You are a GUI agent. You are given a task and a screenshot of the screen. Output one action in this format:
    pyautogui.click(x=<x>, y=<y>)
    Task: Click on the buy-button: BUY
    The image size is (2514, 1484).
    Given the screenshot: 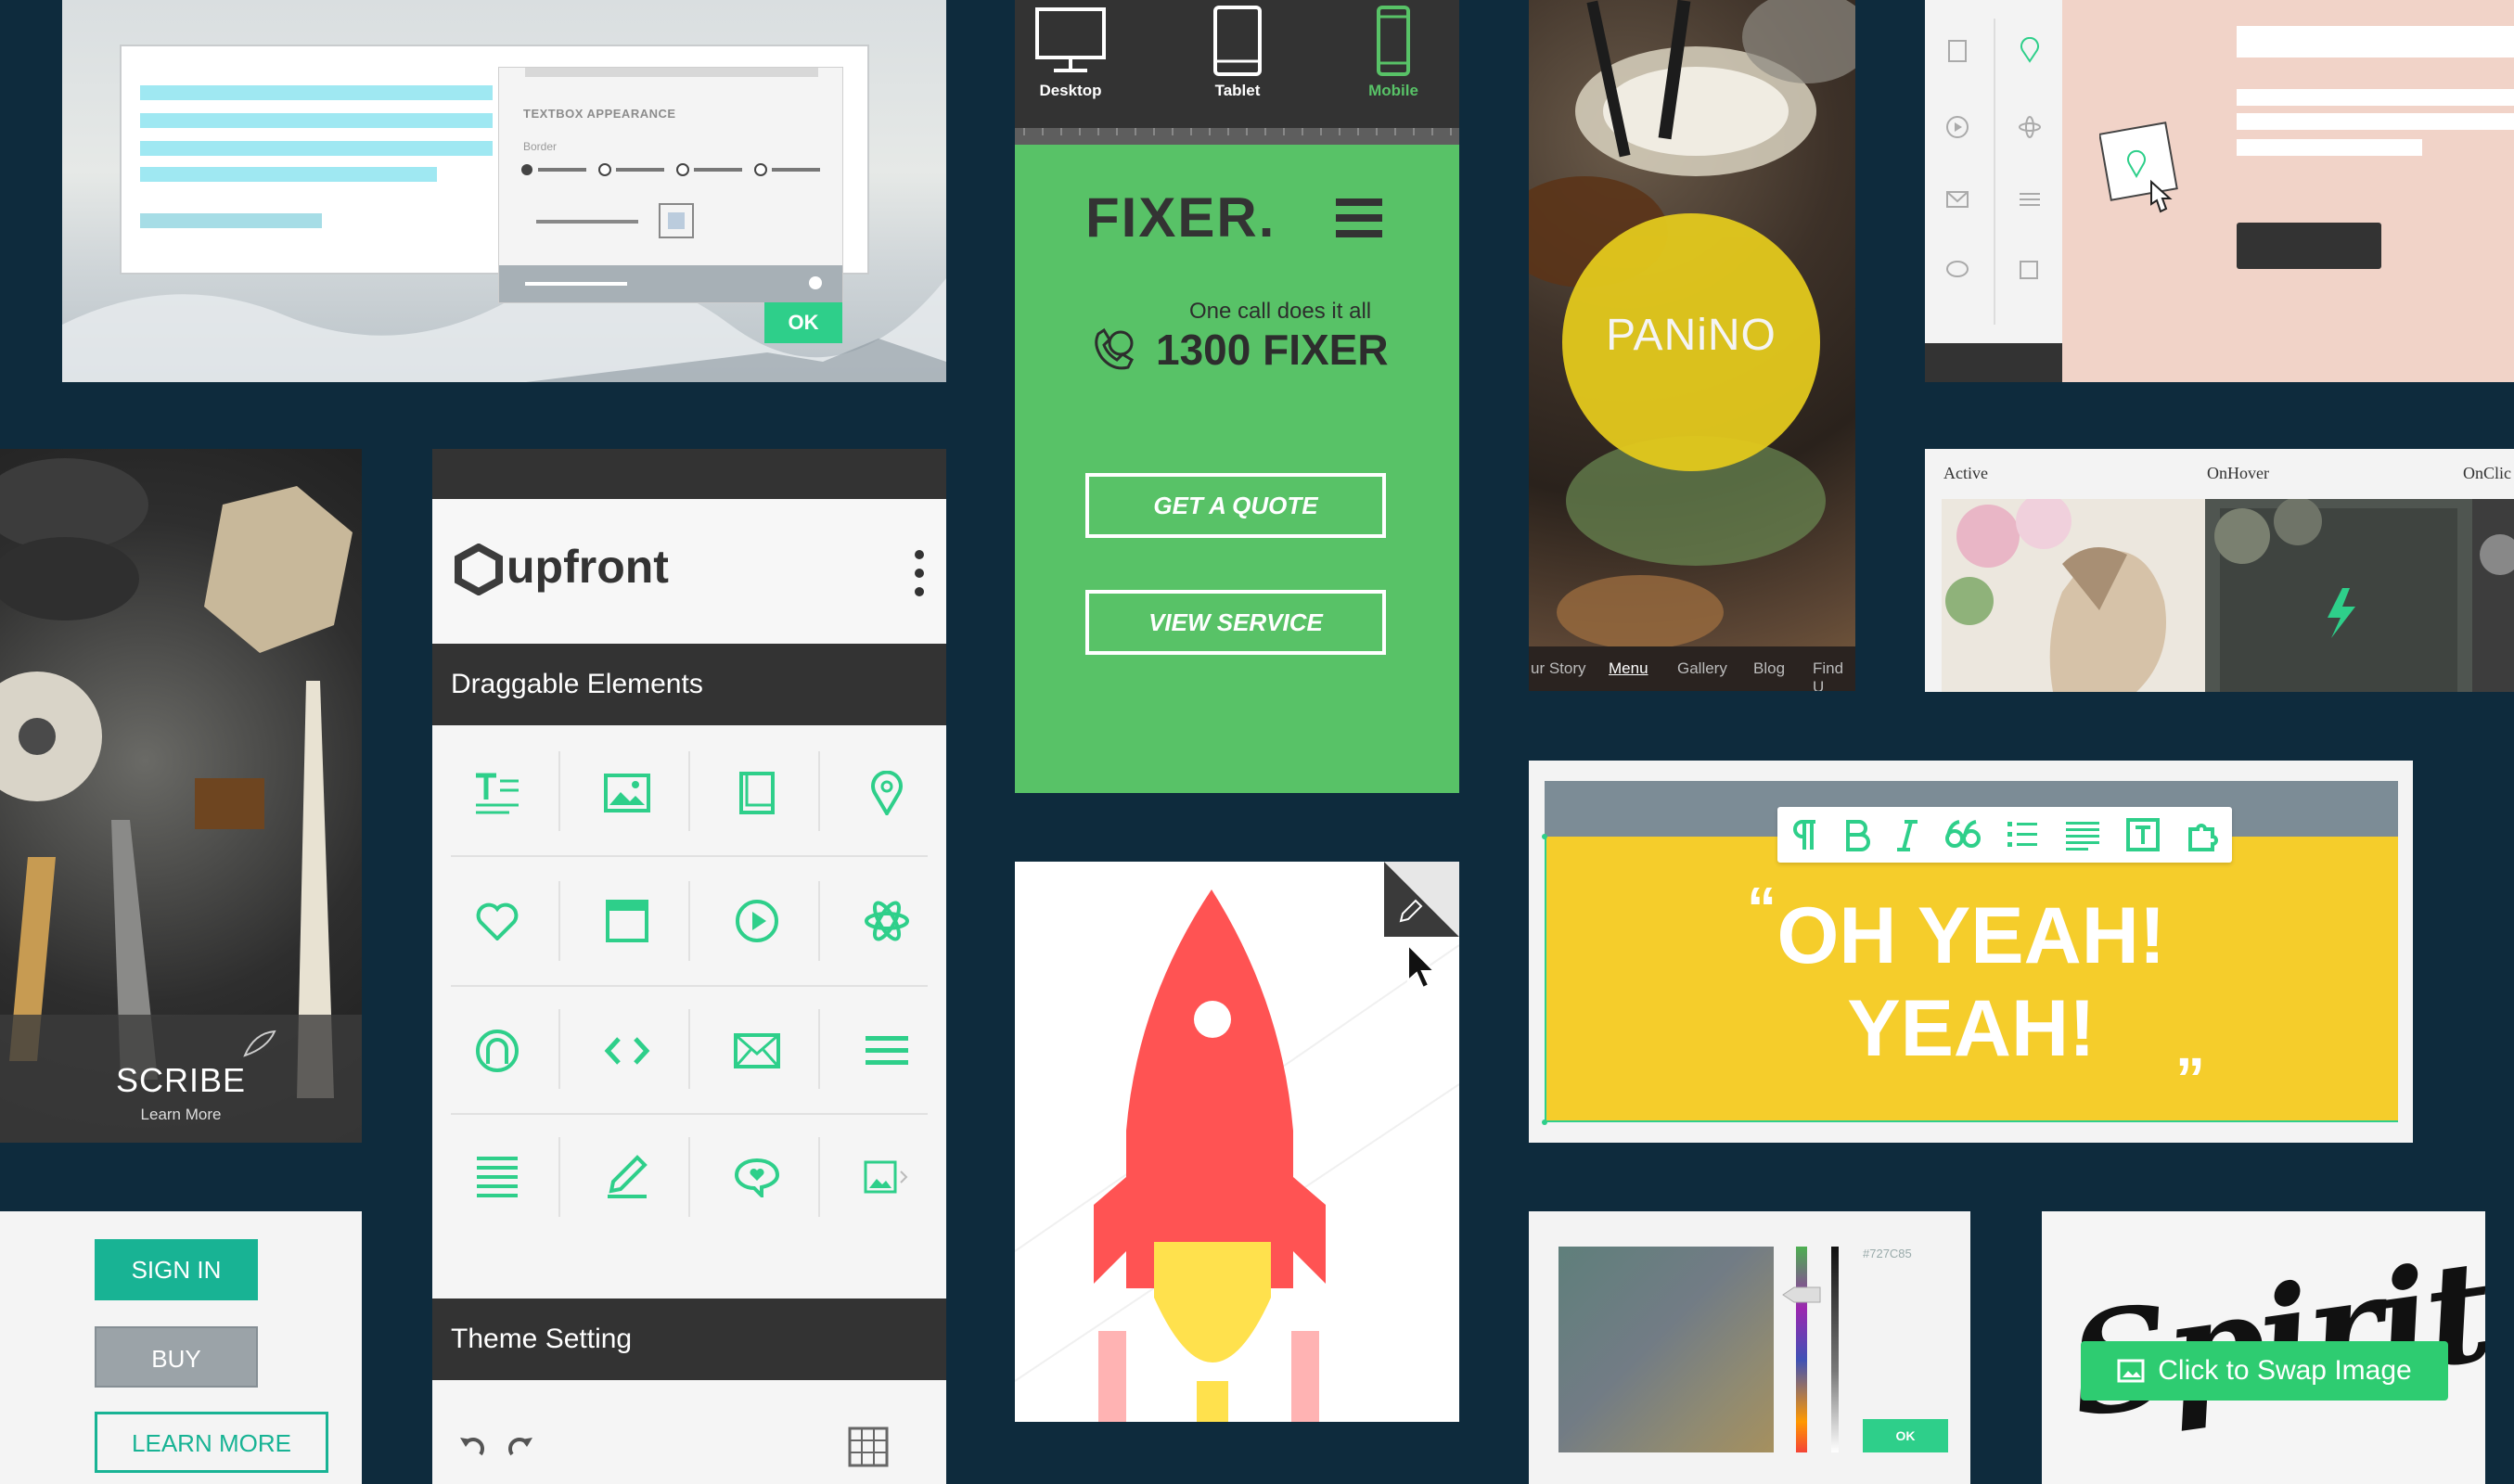 What is the action you would take?
    pyautogui.click(x=176, y=1357)
    